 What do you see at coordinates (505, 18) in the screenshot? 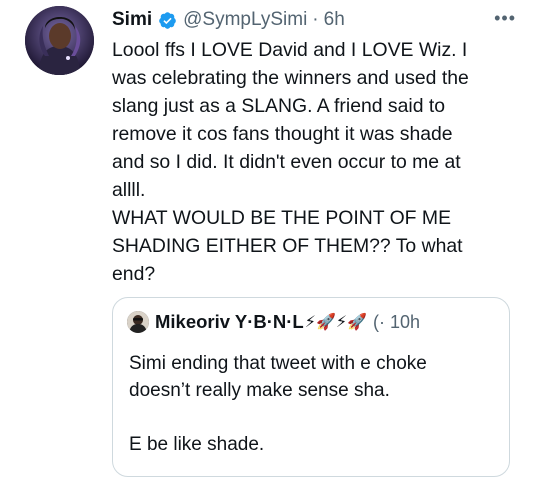
I see `more-horizontal-icon: •••` at bounding box center [505, 18].